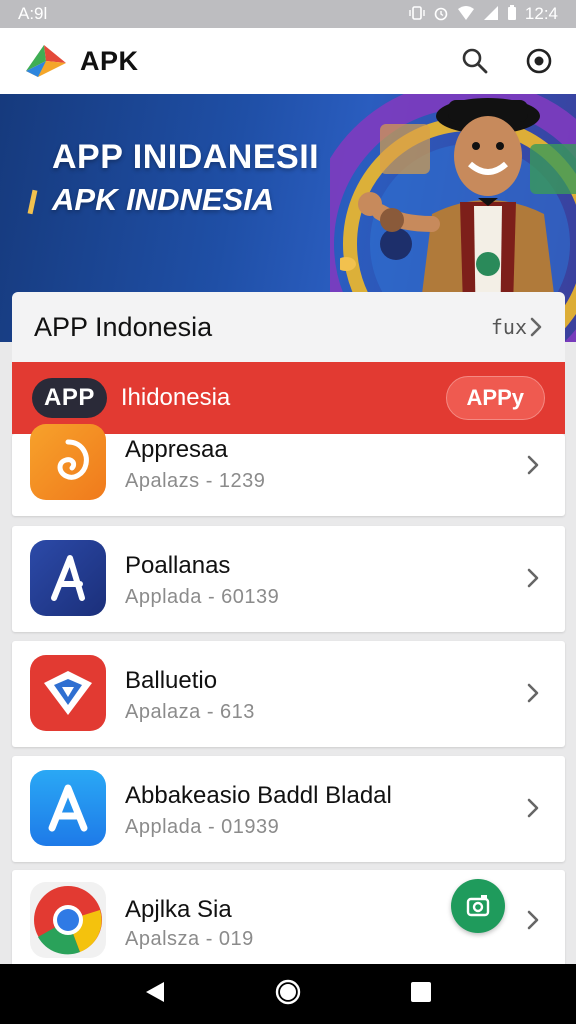 Image resolution: width=576 pixels, height=1024 pixels. What do you see at coordinates (288, 61) in the screenshot?
I see `app-bar: APK` at bounding box center [288, 61].